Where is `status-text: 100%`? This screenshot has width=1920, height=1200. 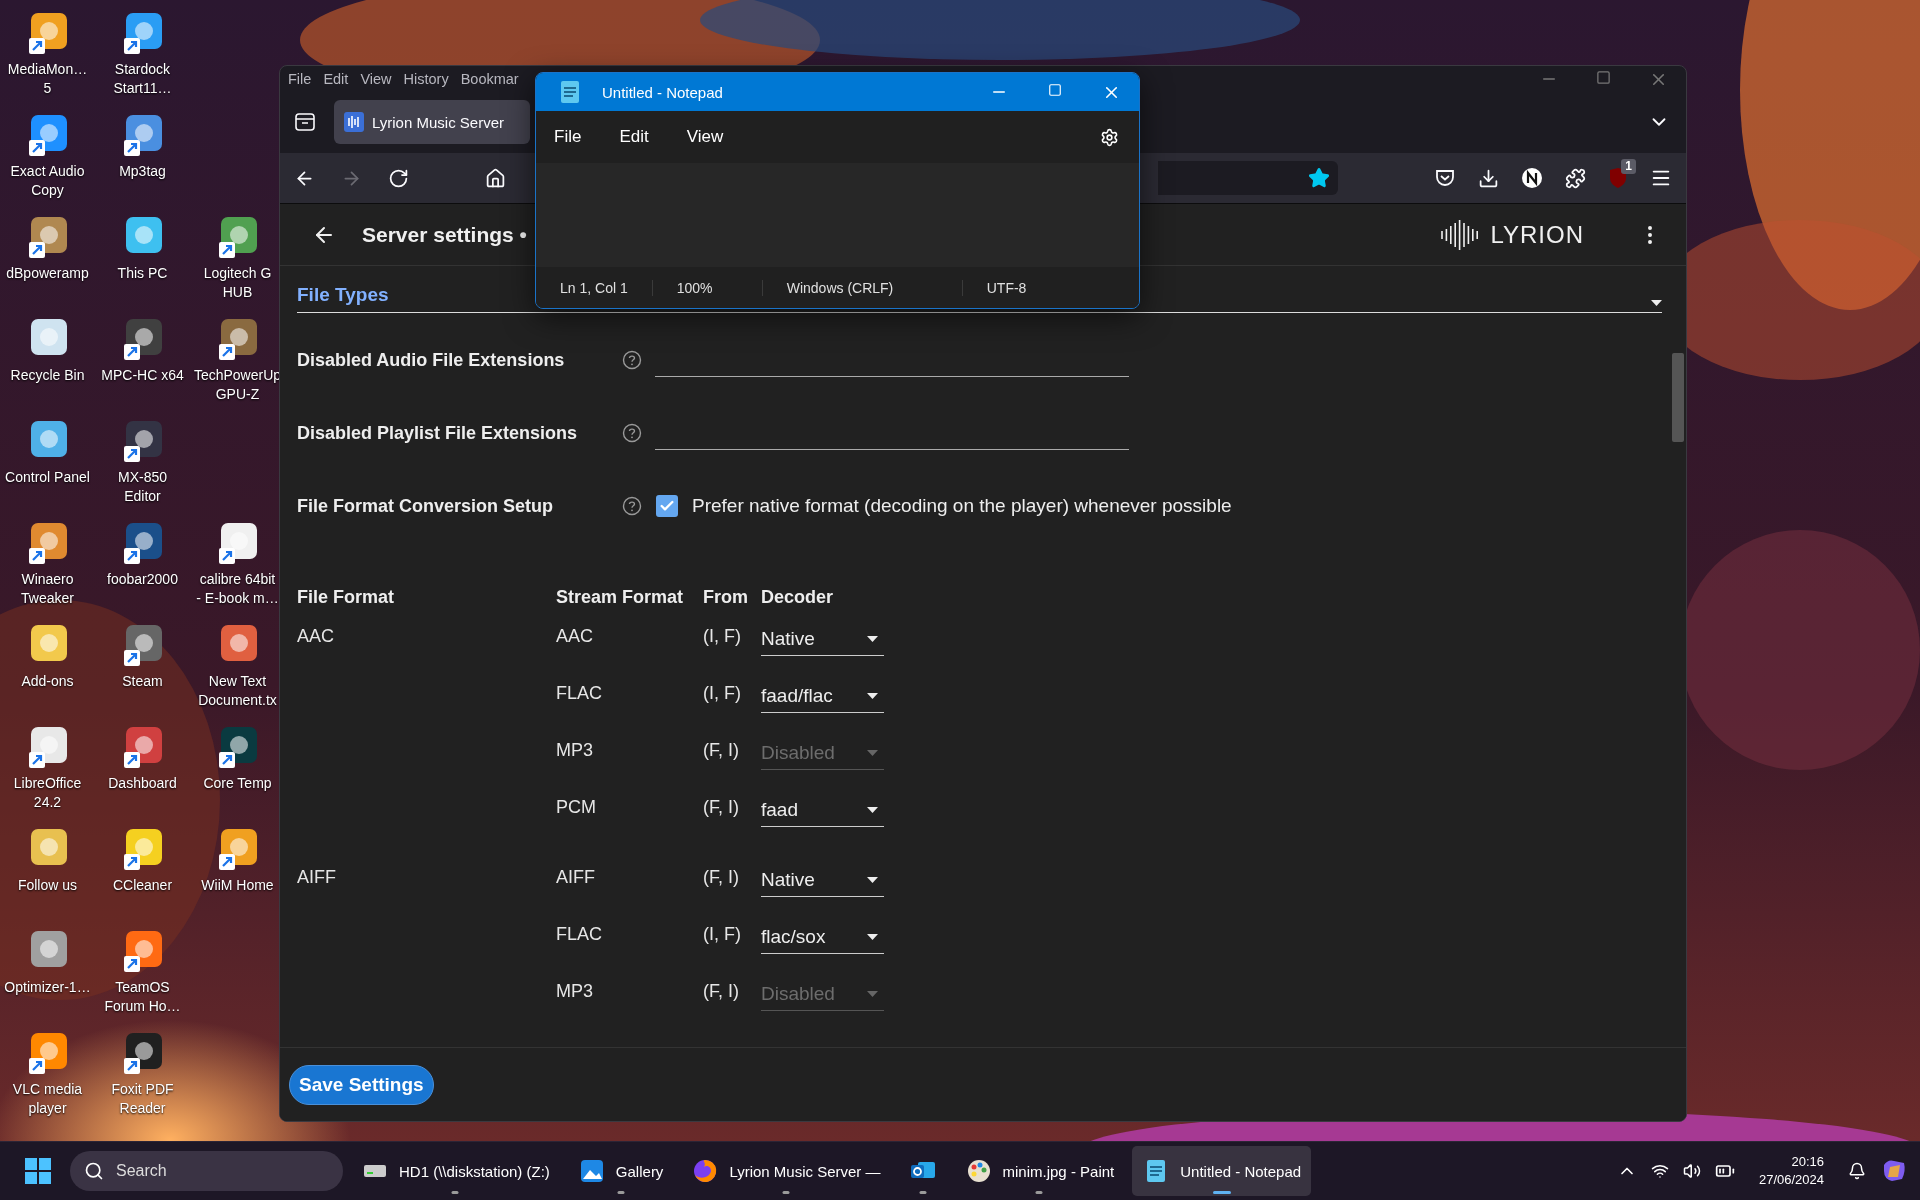
status-text: 100% is located at coordinates (707, 287).